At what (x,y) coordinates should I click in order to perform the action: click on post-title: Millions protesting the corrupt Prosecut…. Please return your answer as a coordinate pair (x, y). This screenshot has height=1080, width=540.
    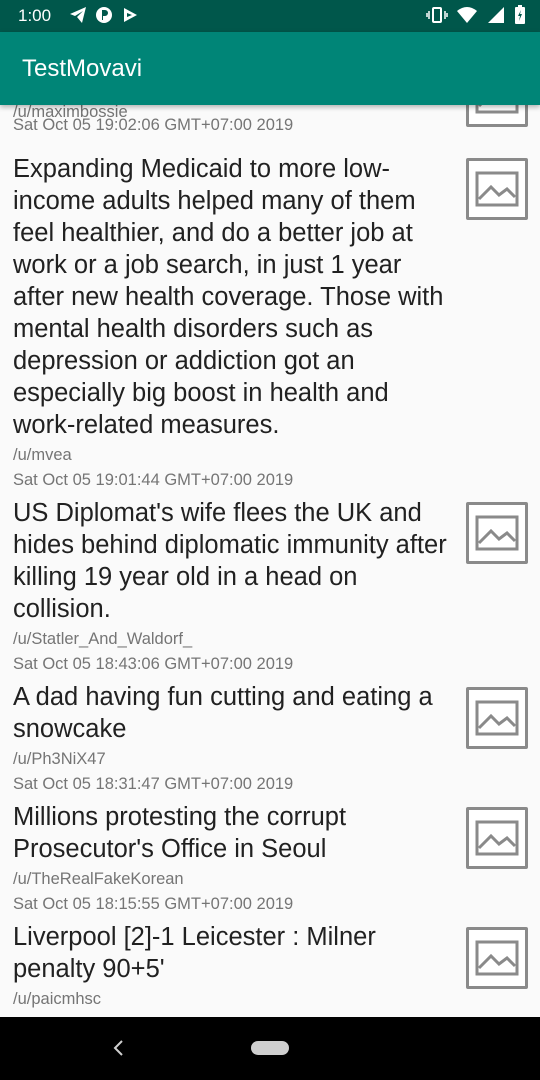
    Looking at the image, I should click on (180, 833).